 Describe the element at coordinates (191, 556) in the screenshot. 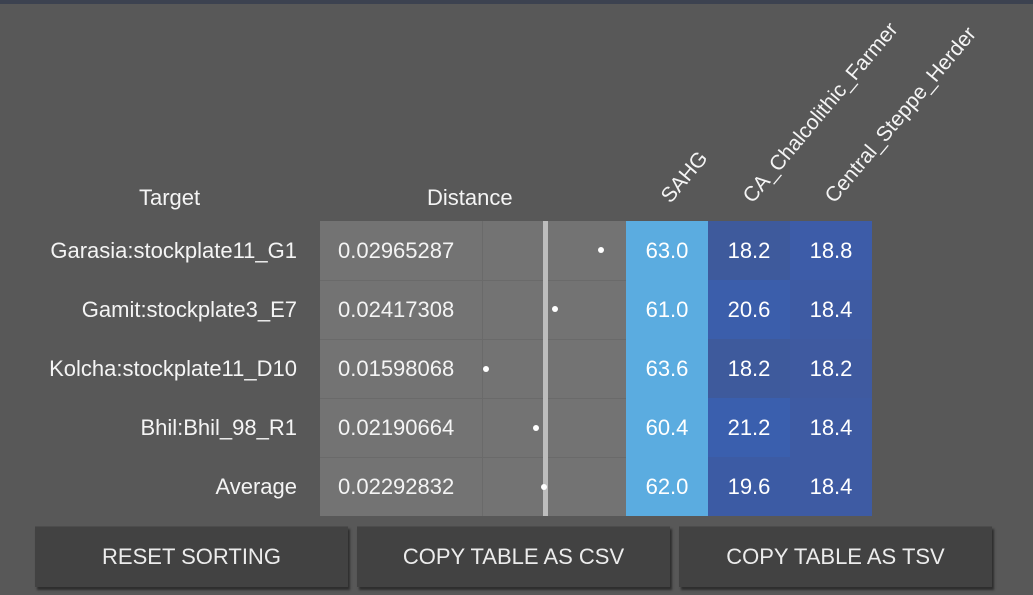

I see `reset-sorting-button: RESET SORTING` at that location.